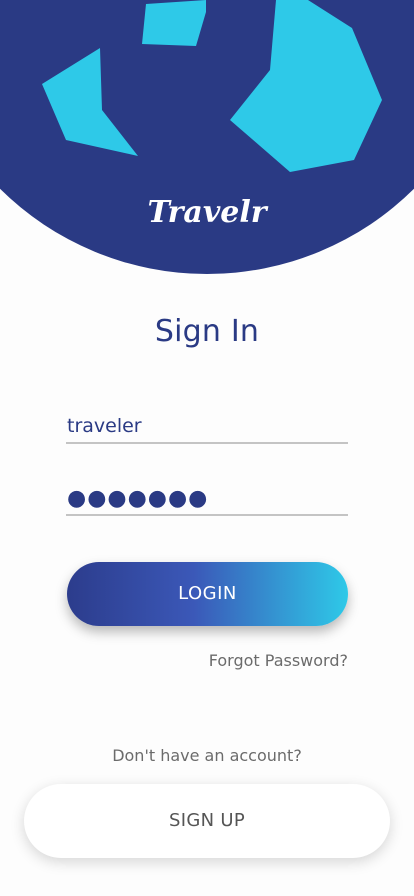  Describe the element at coordinates (207, 212) in the screenshot. I see `app-logo: Travelr` at that location.